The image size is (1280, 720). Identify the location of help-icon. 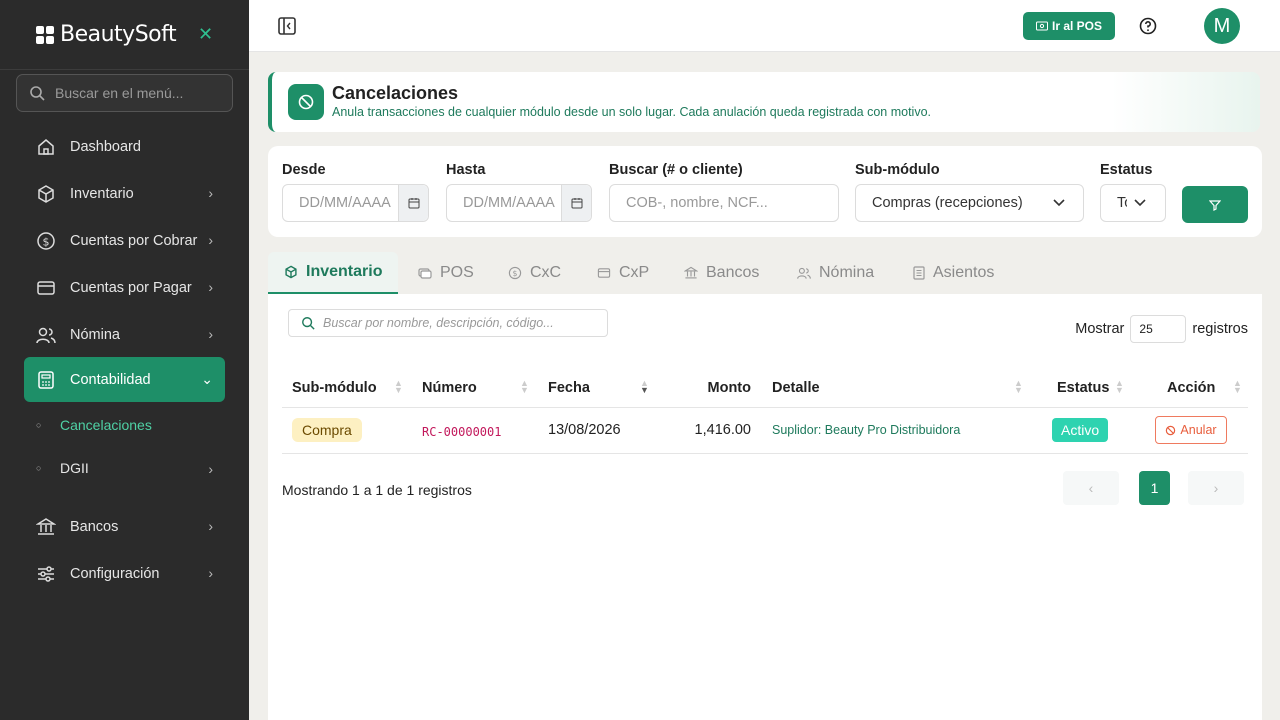
(1148, 26).